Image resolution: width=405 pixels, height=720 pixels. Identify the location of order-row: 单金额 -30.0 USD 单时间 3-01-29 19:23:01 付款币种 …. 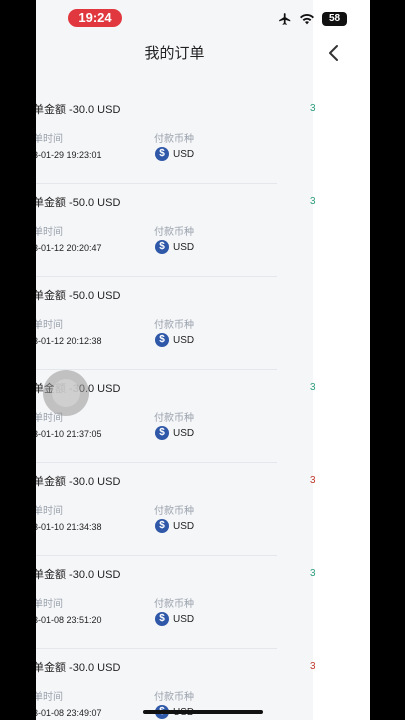
(156, 138).